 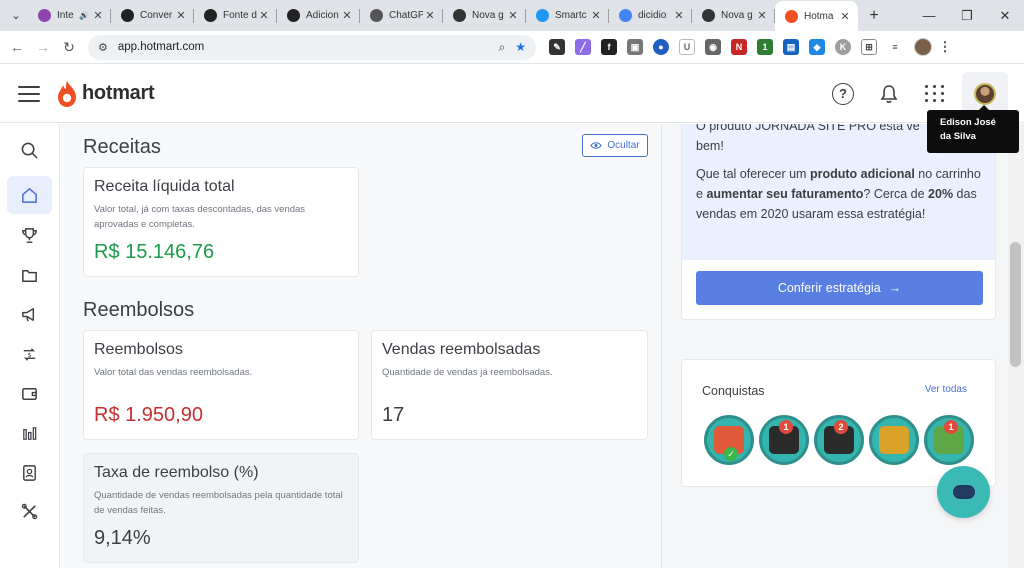 I want to click on tab-label: dicidio, so click(x=652, y=15).